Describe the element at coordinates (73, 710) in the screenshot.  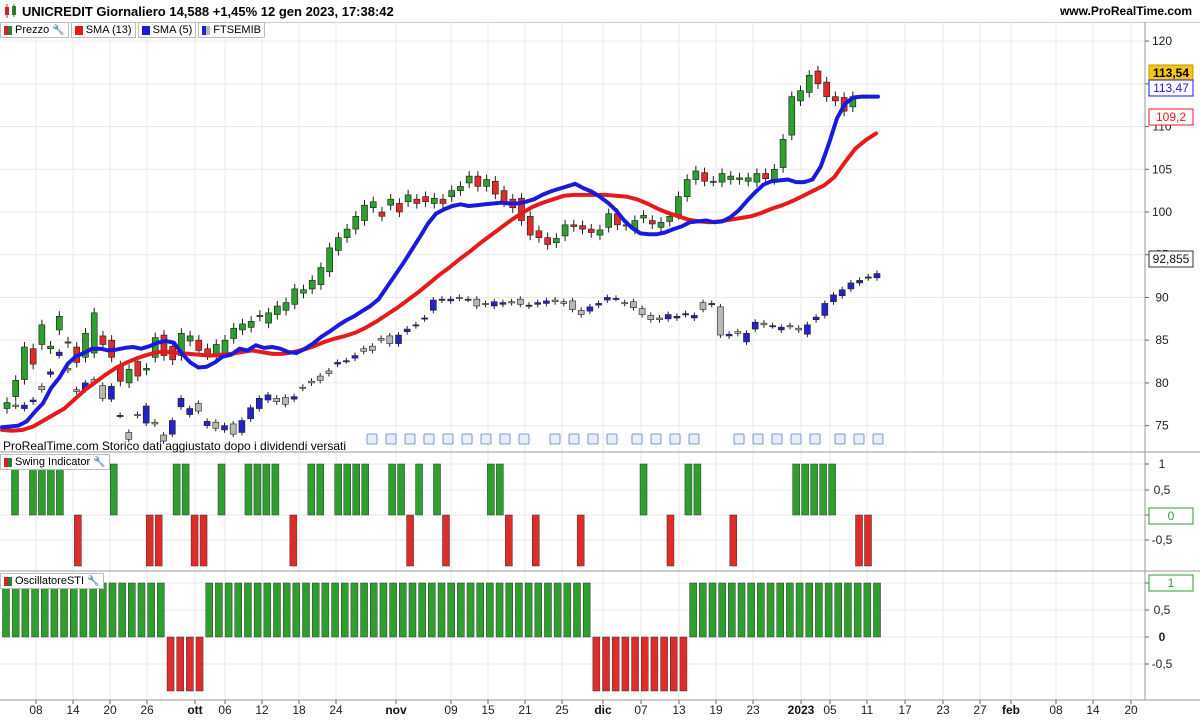
I see `x-tick-label: 14` at that location.